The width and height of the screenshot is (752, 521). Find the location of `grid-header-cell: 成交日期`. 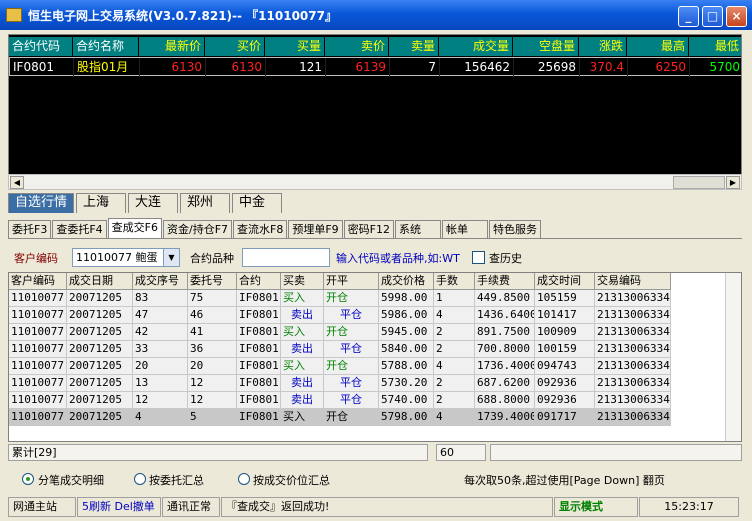

grid-header-cell: 成交日期 is located at coordinates (100, 281).